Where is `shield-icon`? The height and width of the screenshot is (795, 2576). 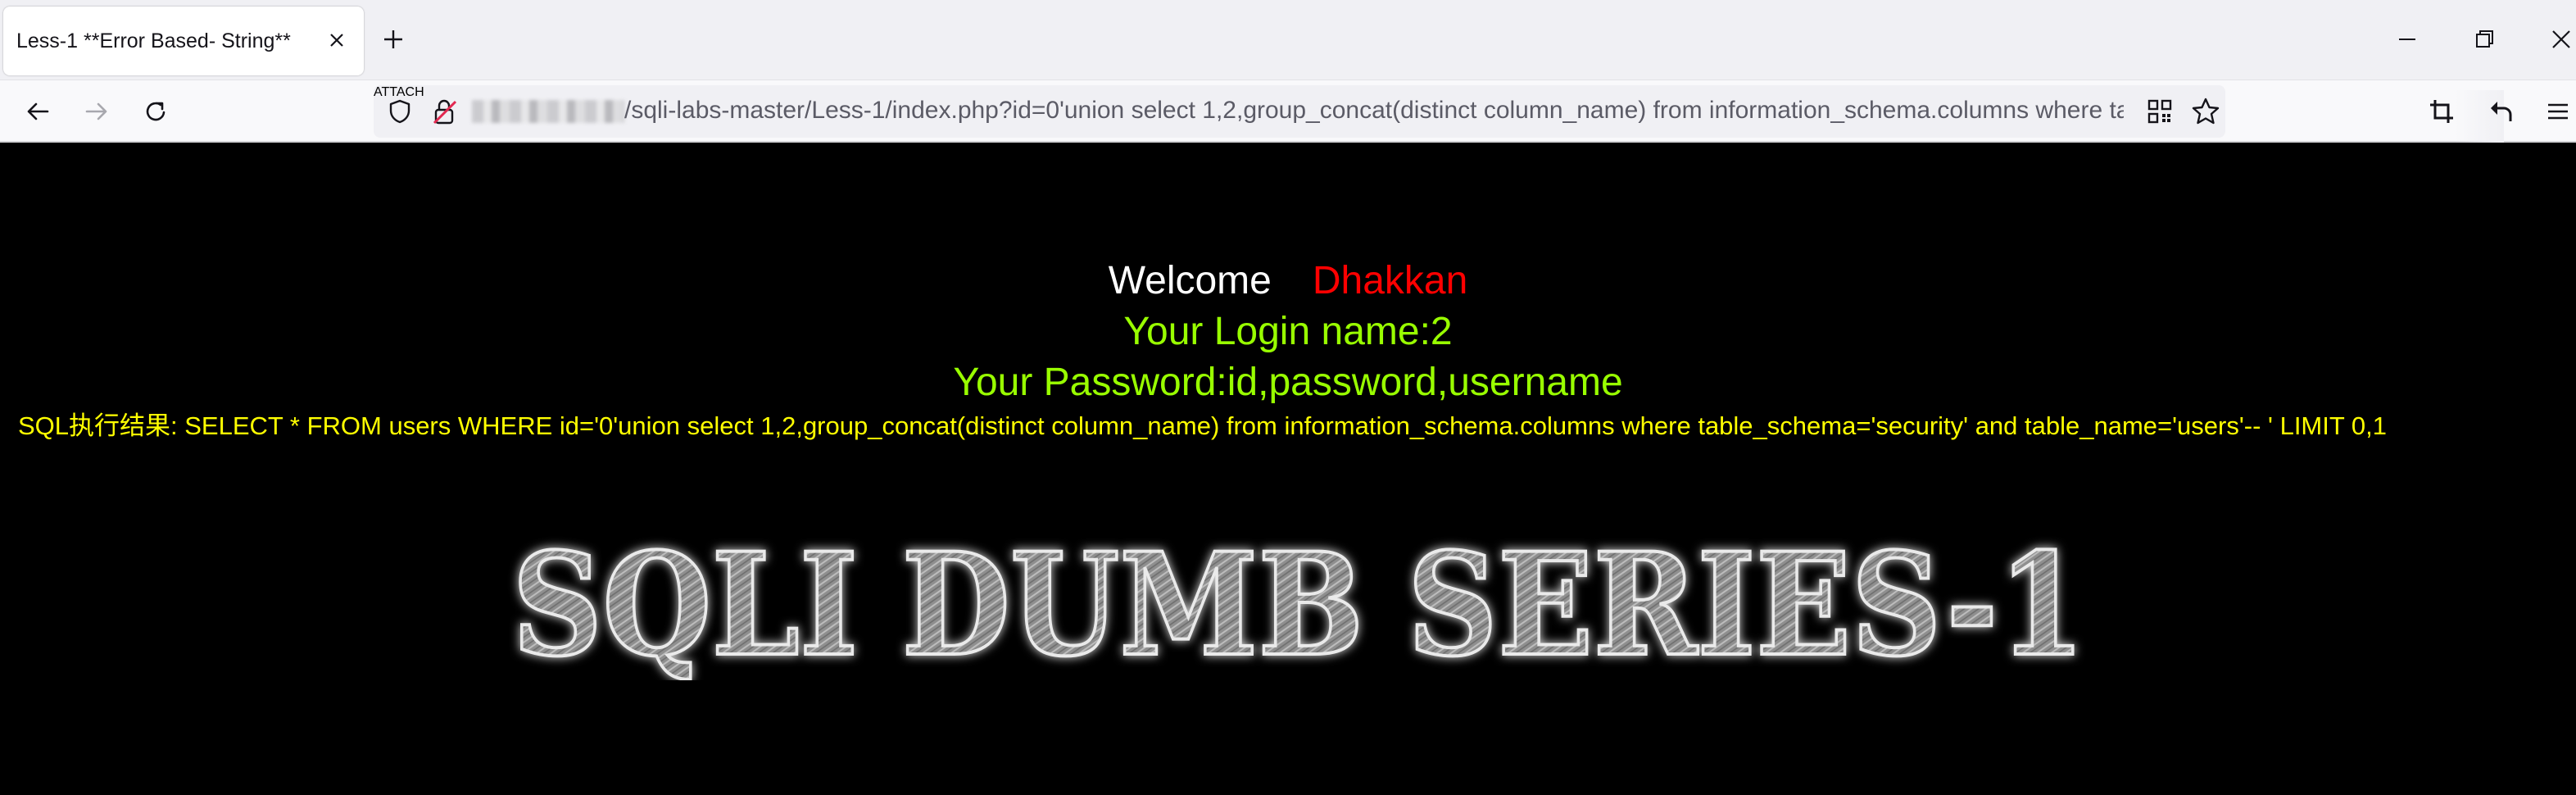 shield-icon is located at coordinates (400, 111).